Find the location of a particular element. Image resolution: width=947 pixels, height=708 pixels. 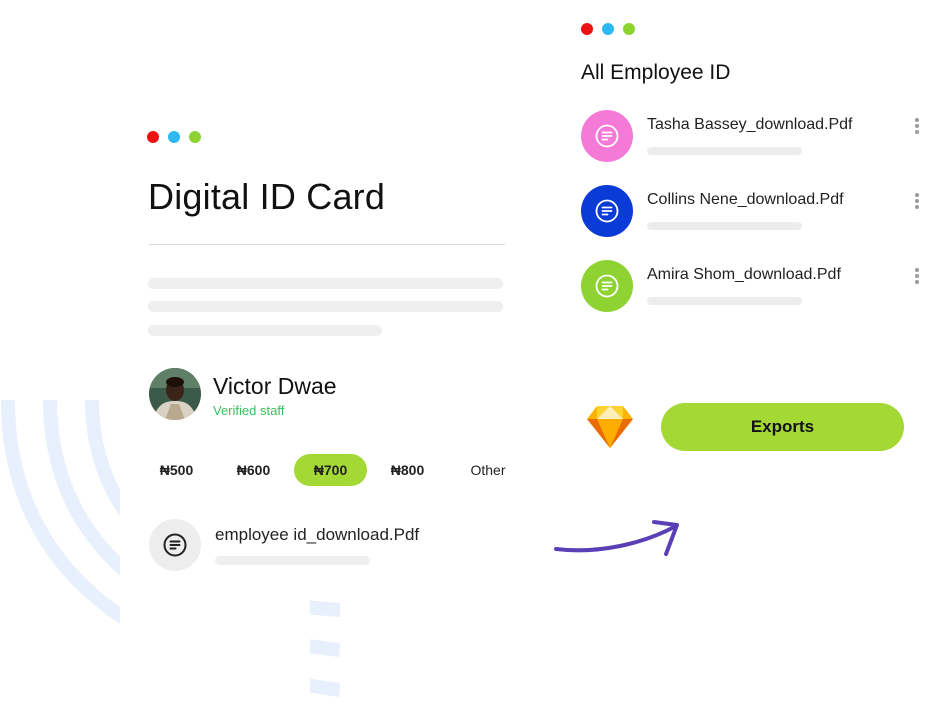

card-title: Digital ID Card is located at coordinates (267, 196).